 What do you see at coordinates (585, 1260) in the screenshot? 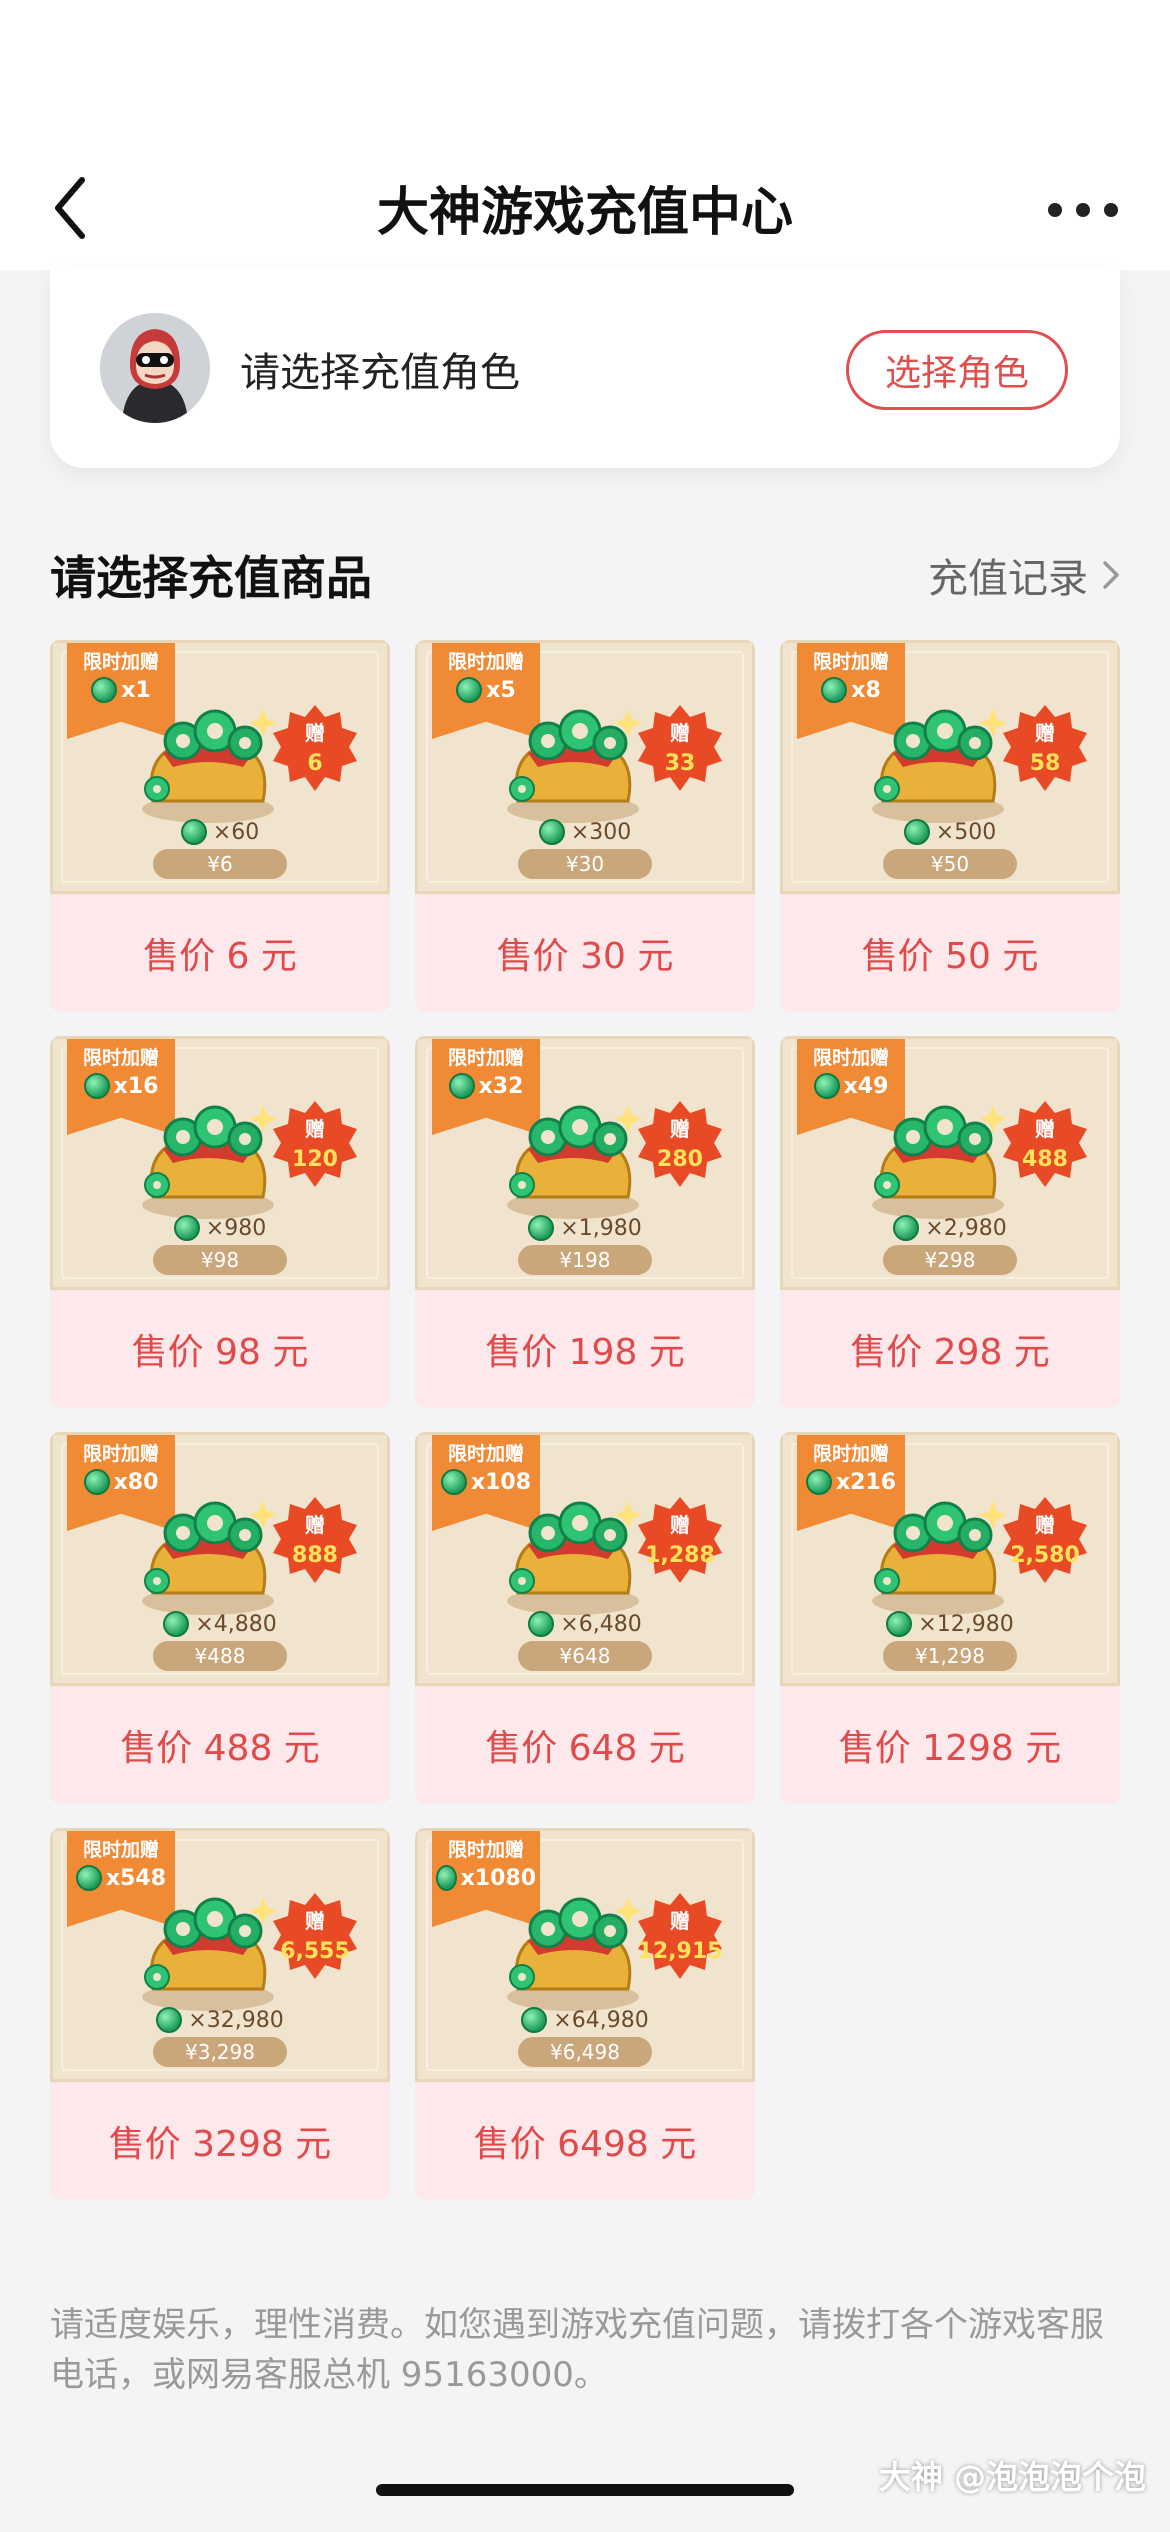
I see `price-pill: ¥198` at bounding box center [585, 1260].